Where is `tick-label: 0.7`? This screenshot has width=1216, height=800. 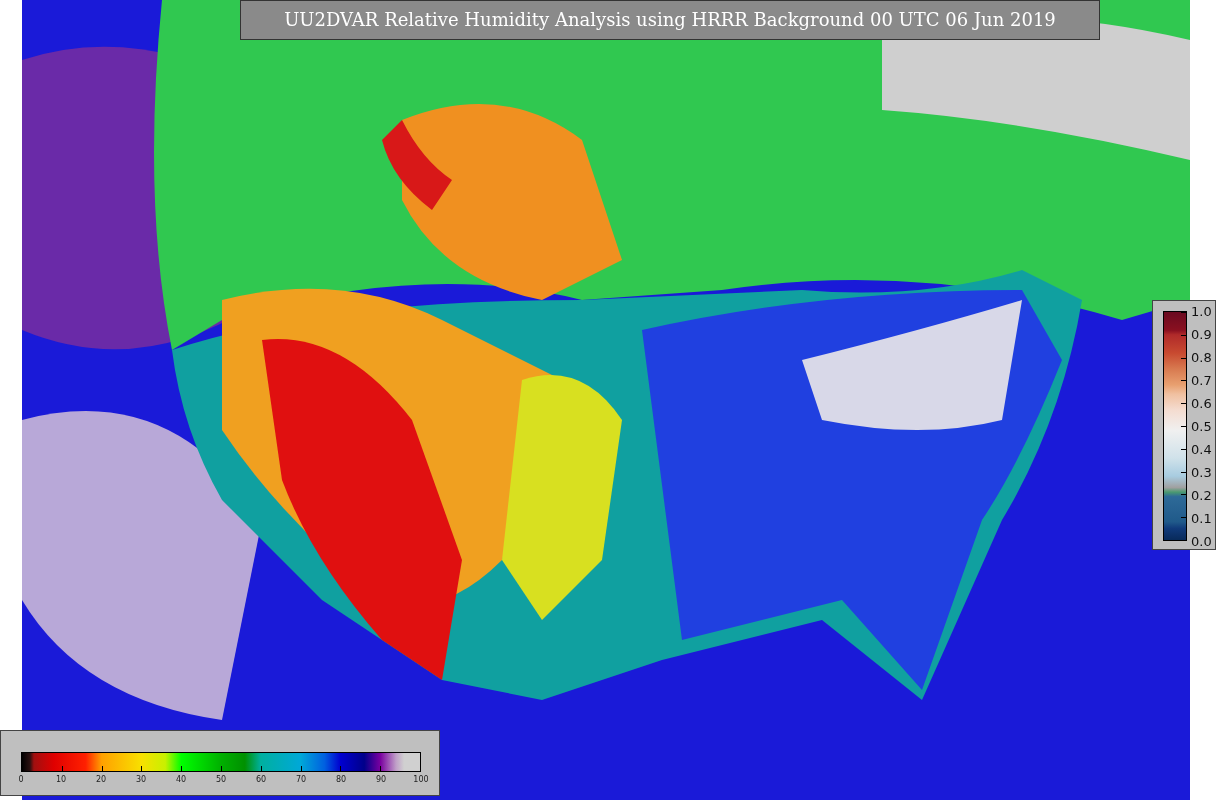 tick-label: 0.7 is located at coordinates (1201, 380).